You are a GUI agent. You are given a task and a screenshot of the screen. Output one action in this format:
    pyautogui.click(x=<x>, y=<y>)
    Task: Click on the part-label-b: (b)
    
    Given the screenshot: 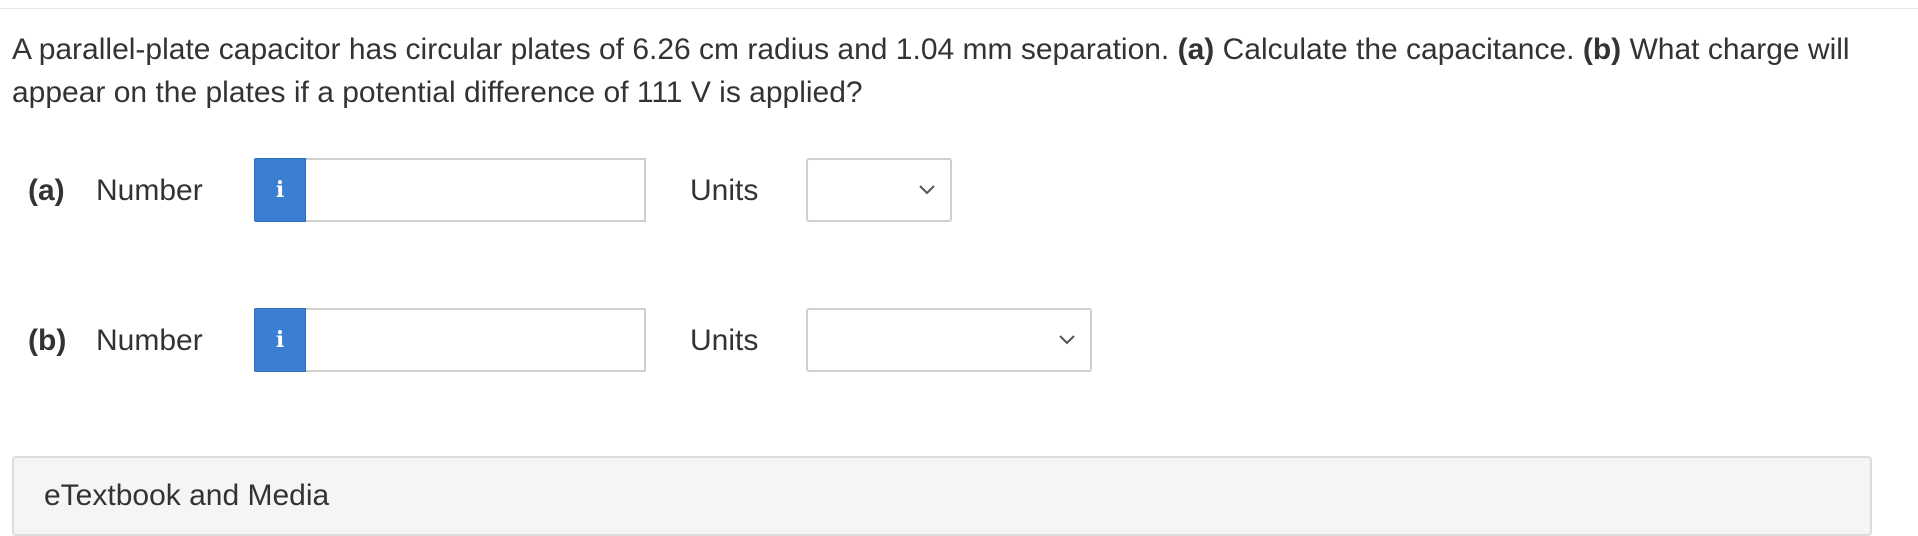 What is the action you would take?
    pyautogui.click(x=47, y=340)
    